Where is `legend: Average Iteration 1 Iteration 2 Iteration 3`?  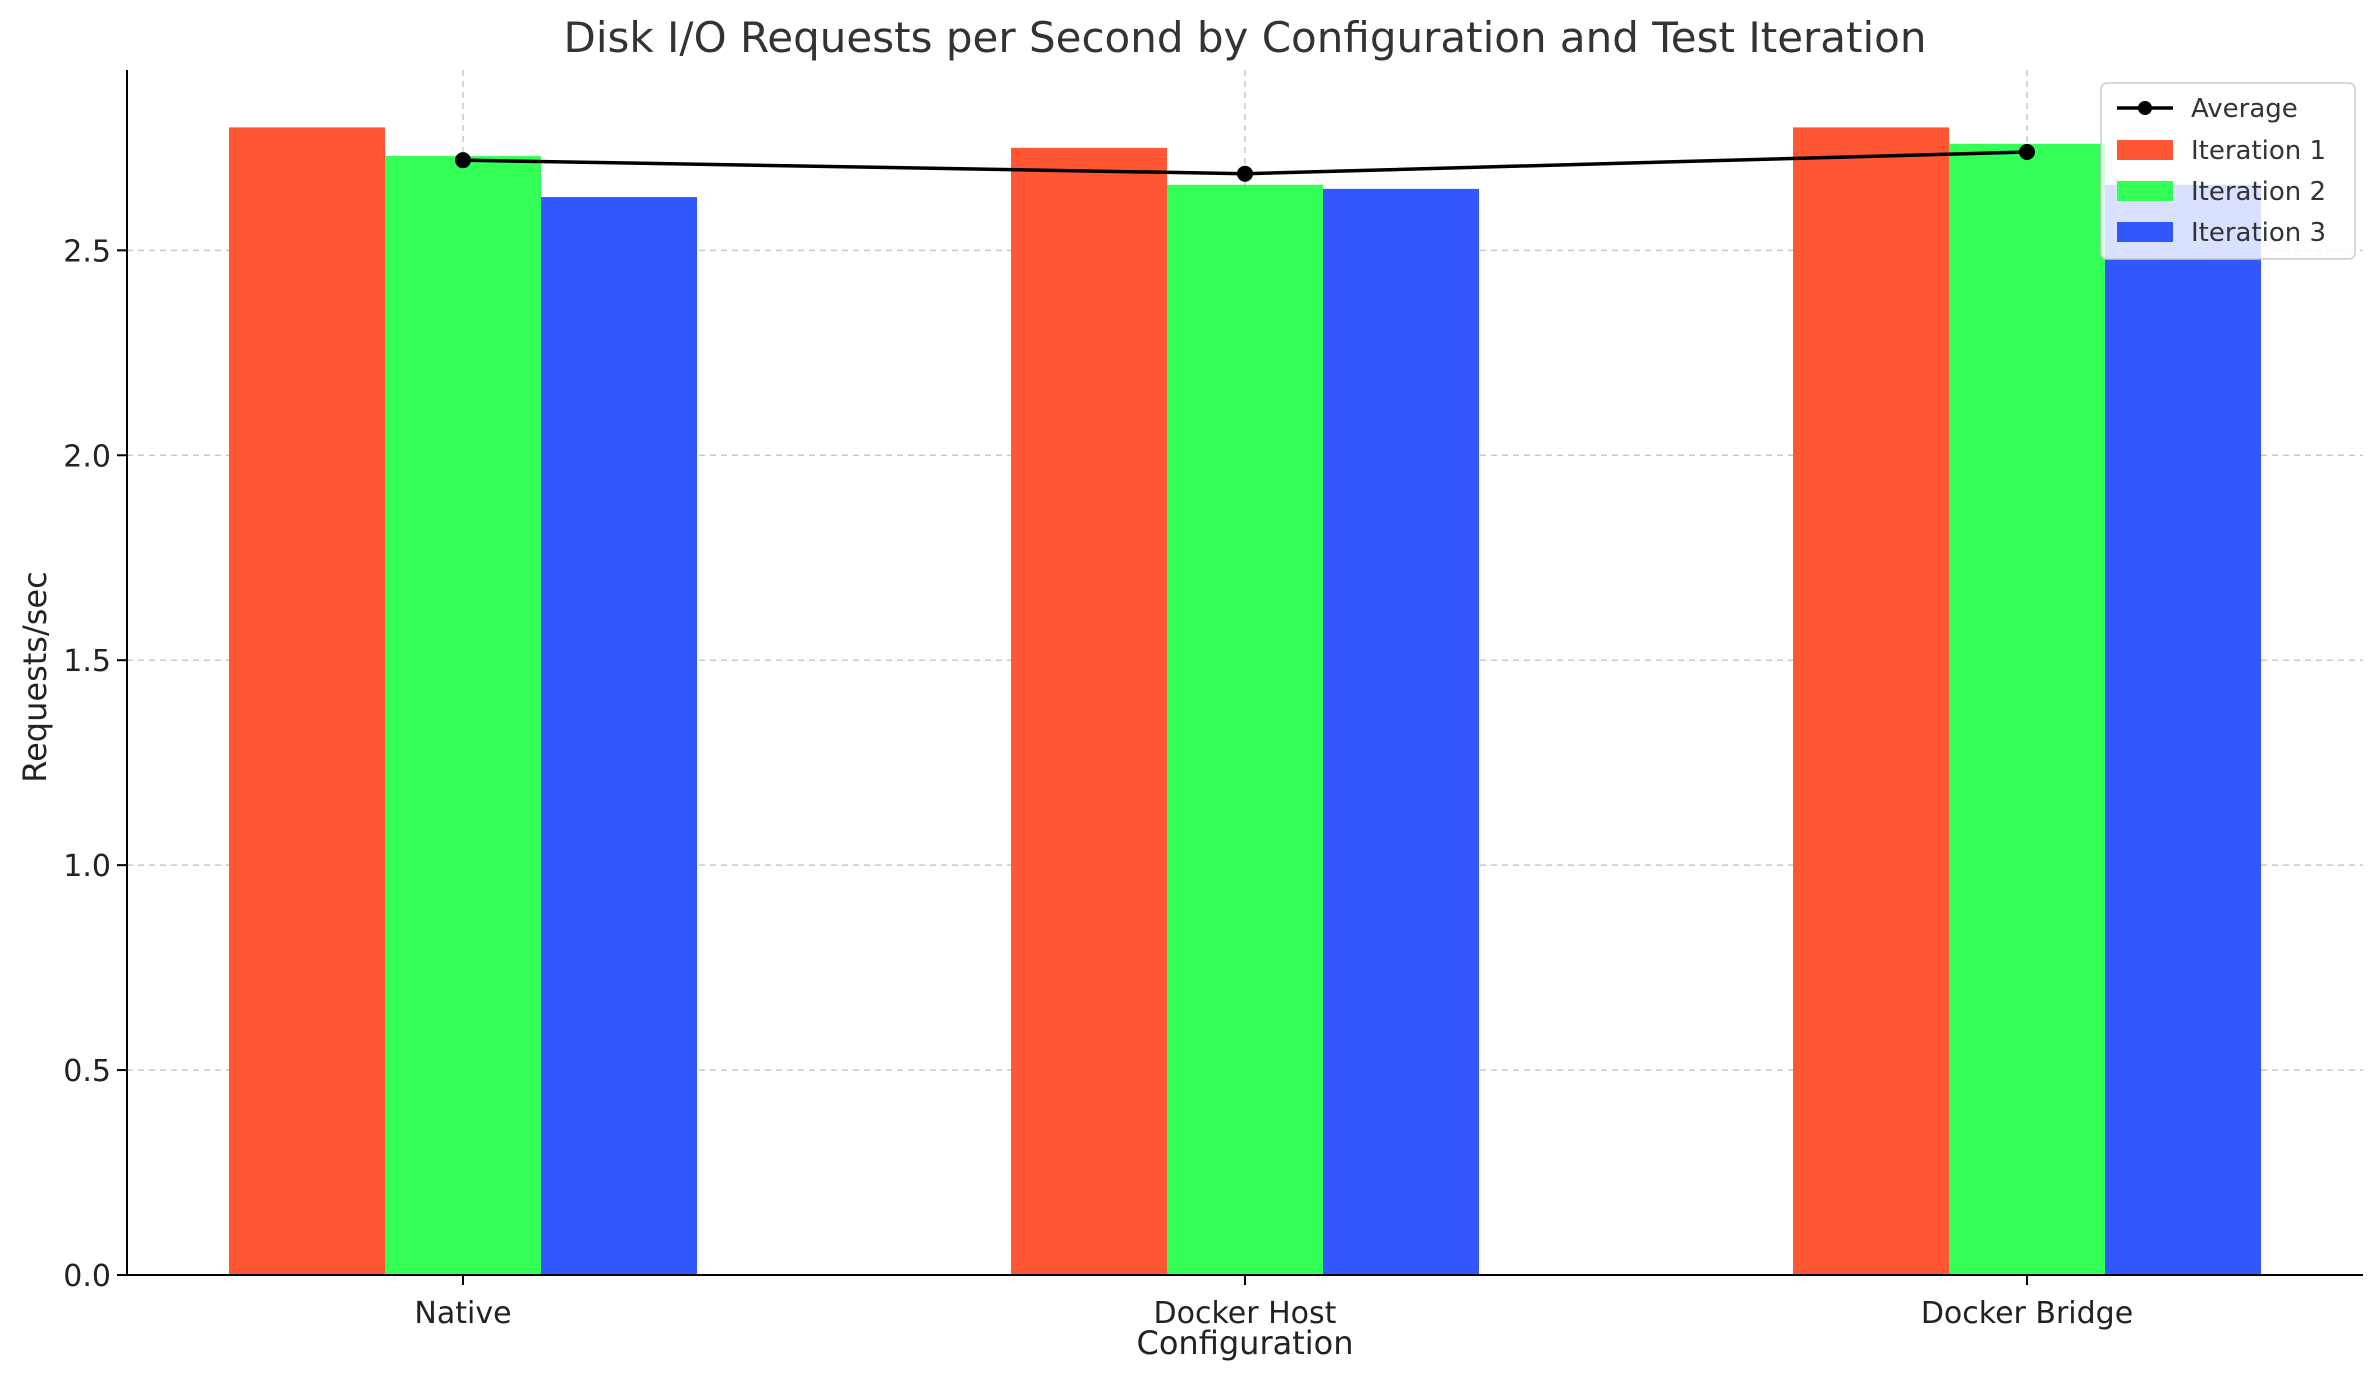
legend: Average Iteration 1 Iteration 2 Iteration 3 is located at coordinates (2228, 171).